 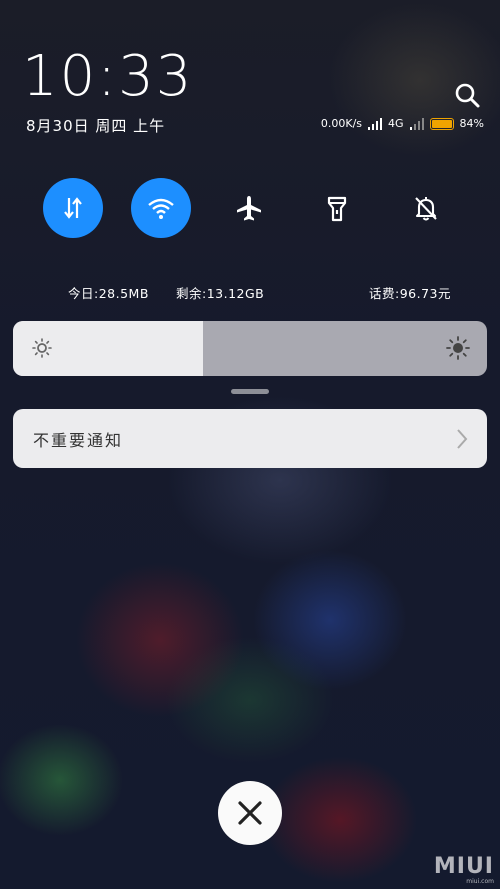 I want to click on toggle-wifi, so click(x=161, y=208).